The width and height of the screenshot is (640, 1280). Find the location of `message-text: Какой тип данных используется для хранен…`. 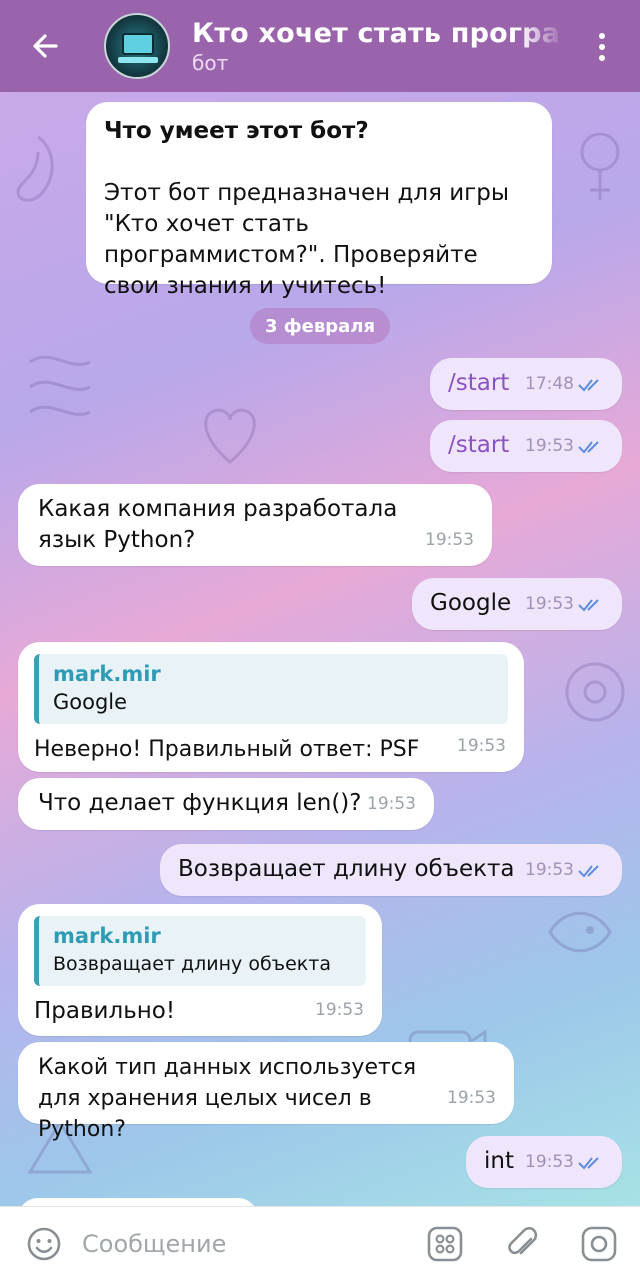

message-text: Какой тип данных используется для хранен… is located at coordinates (238, 1098).